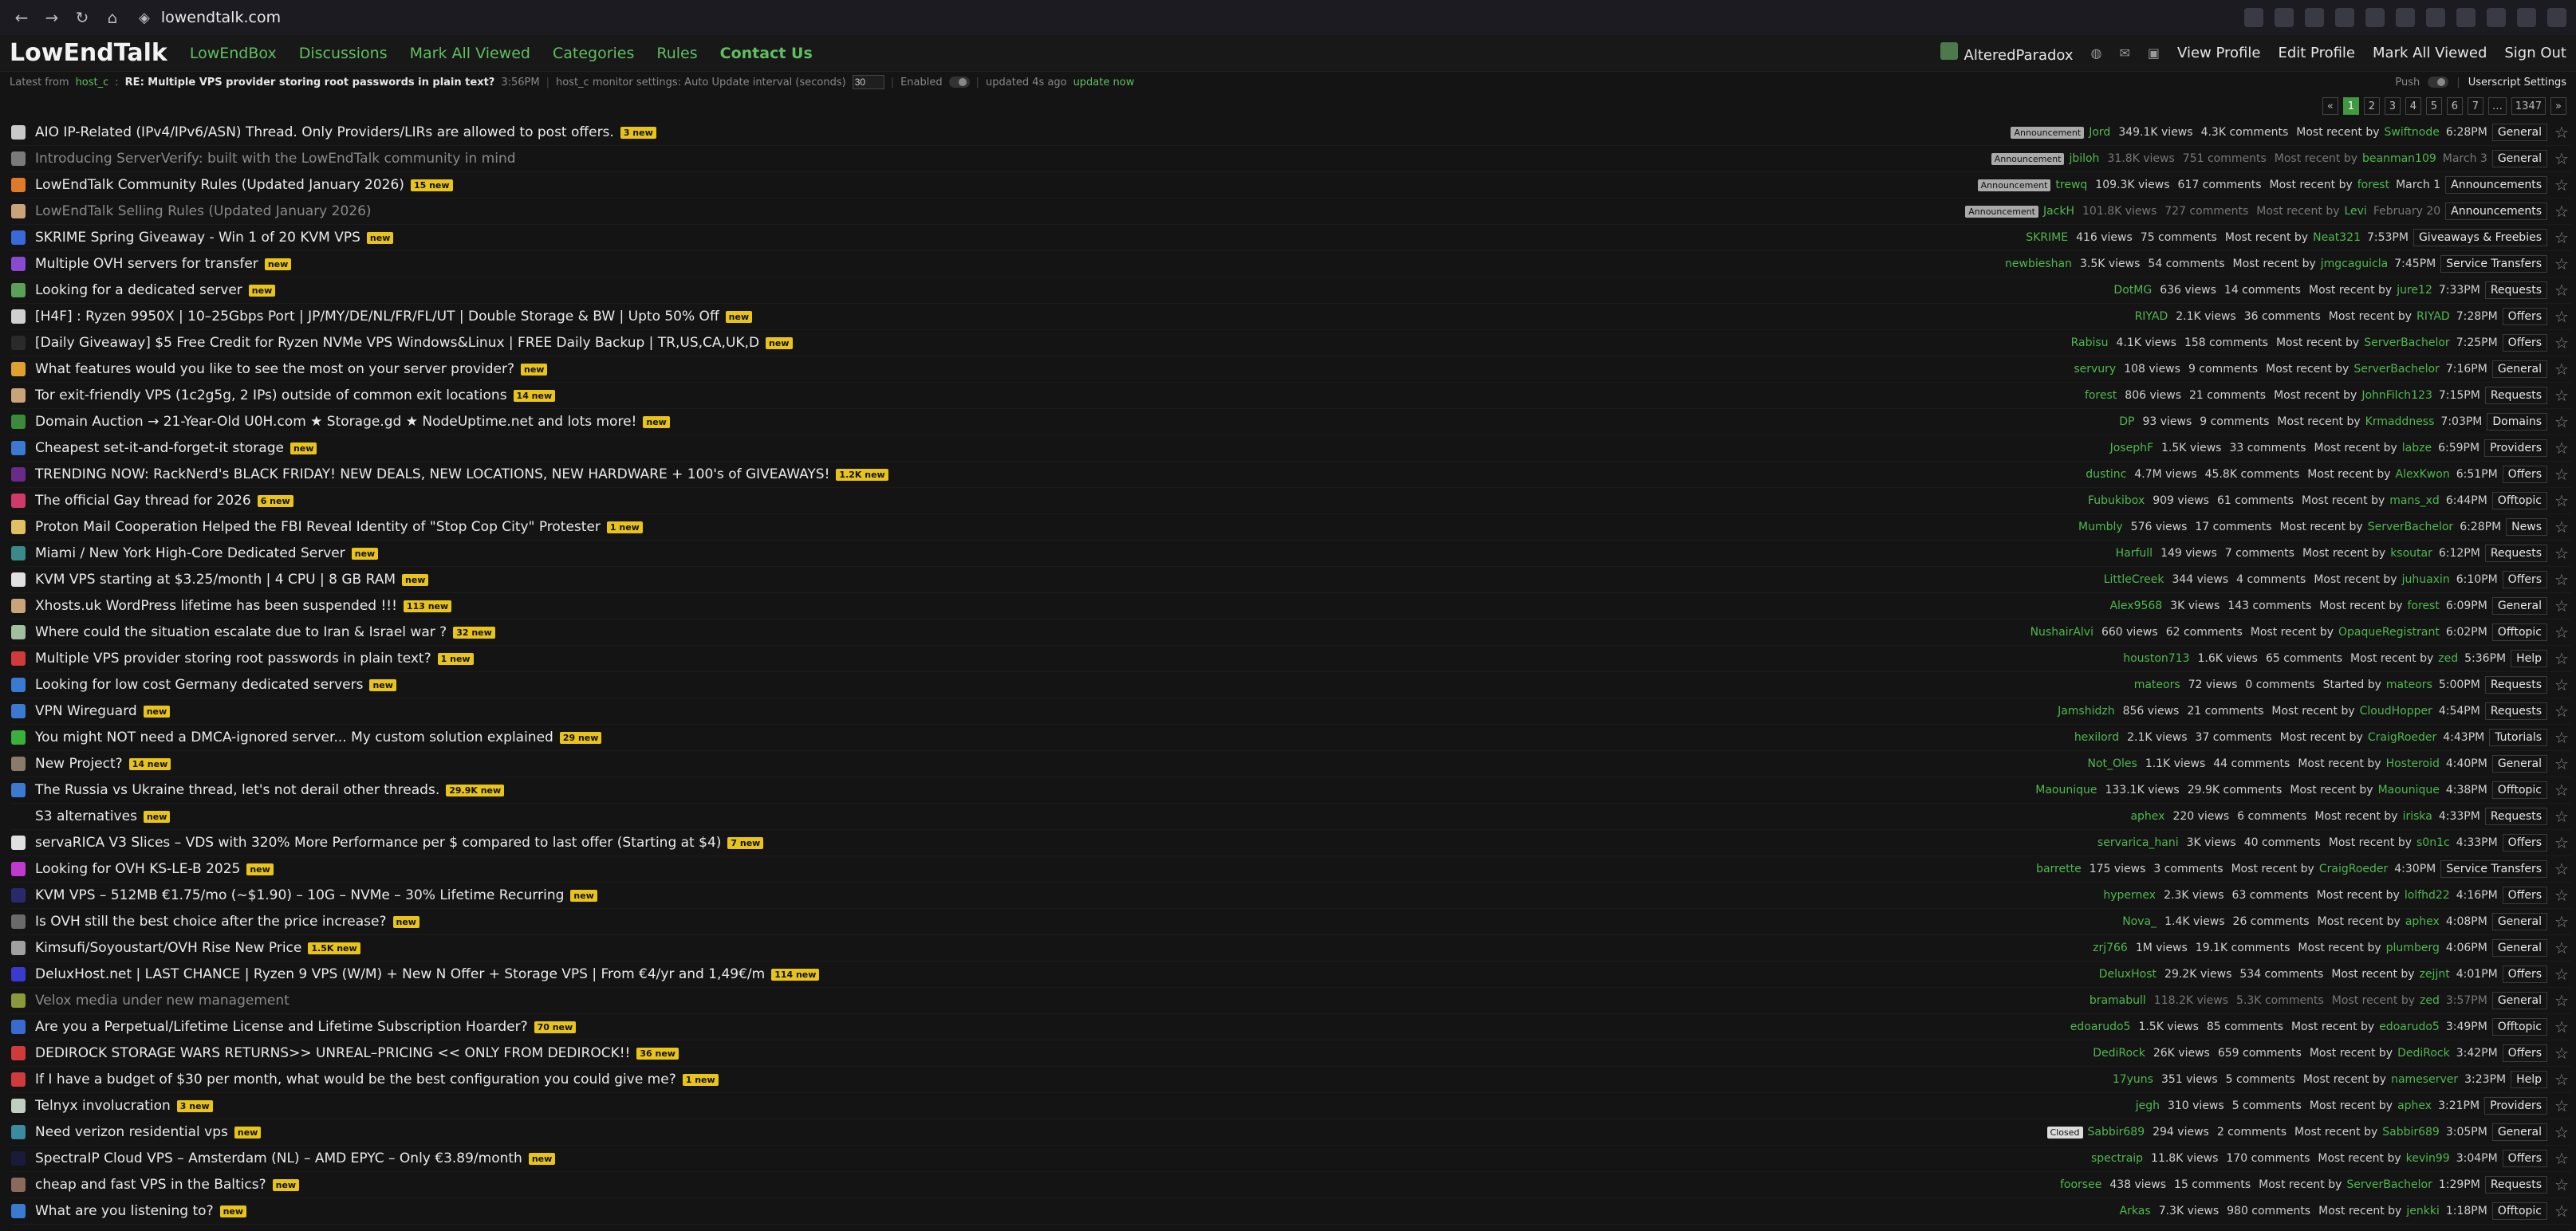  I want to click on last-poster-link: kevin99, so click(2428, 1158).